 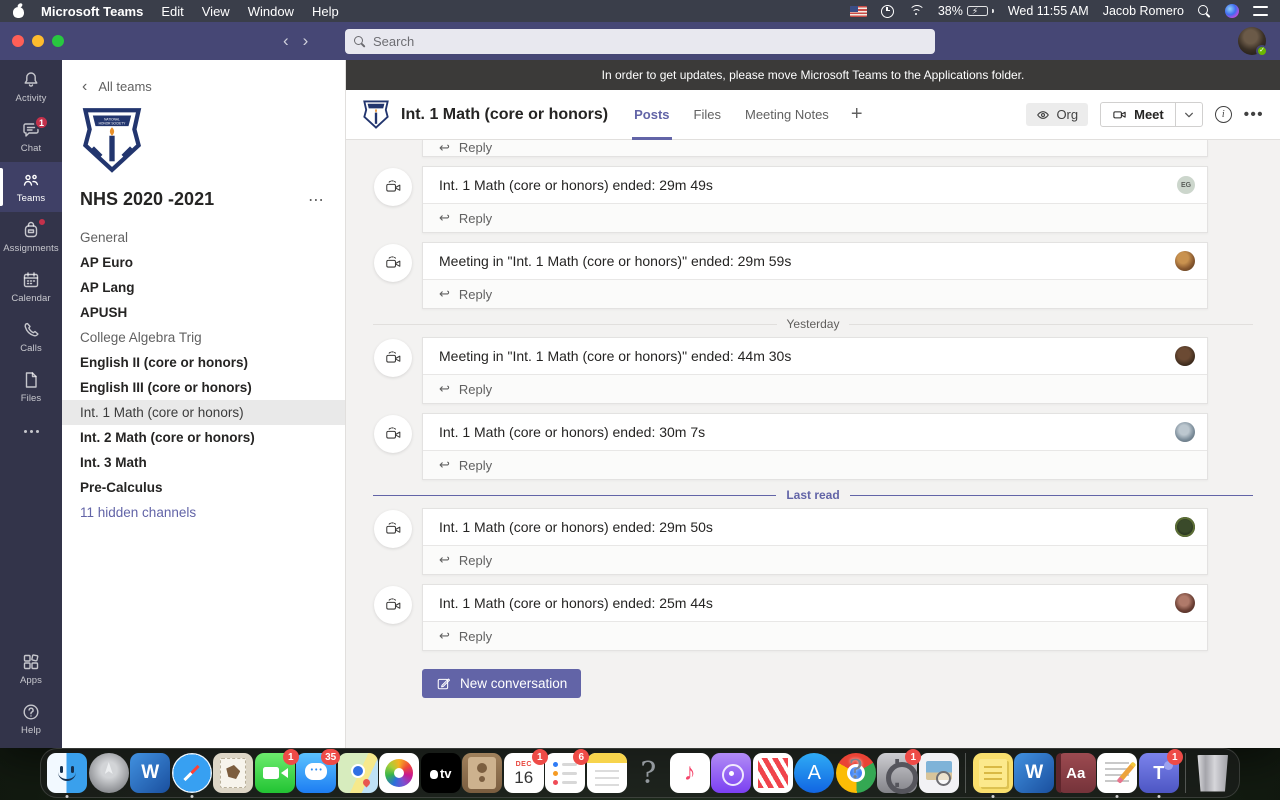 What do you see at coordinates (858, 11) in the screenshot?
I see `input-source-flag-icon` at bounding box center [858, 11].